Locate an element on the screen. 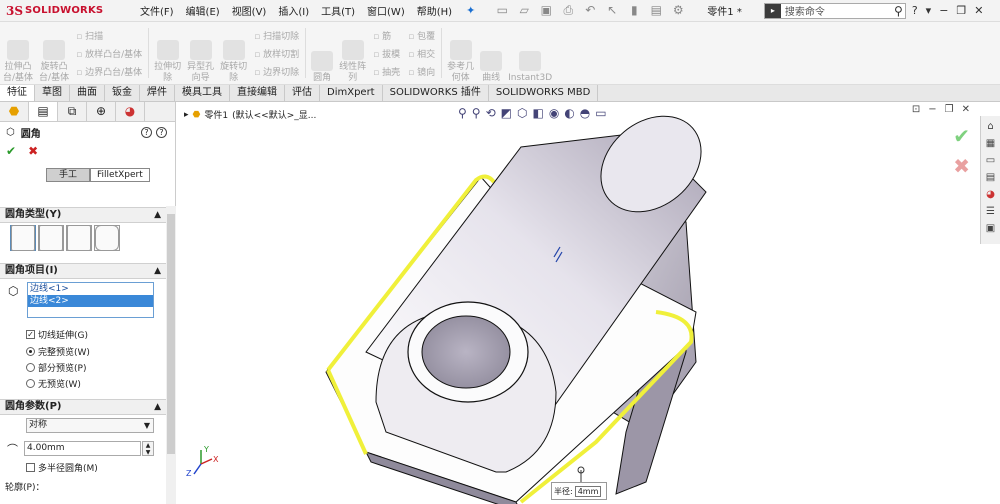  revolve-boss-button: 旋转凸 台/基体 is located at coordinates (54, 53).